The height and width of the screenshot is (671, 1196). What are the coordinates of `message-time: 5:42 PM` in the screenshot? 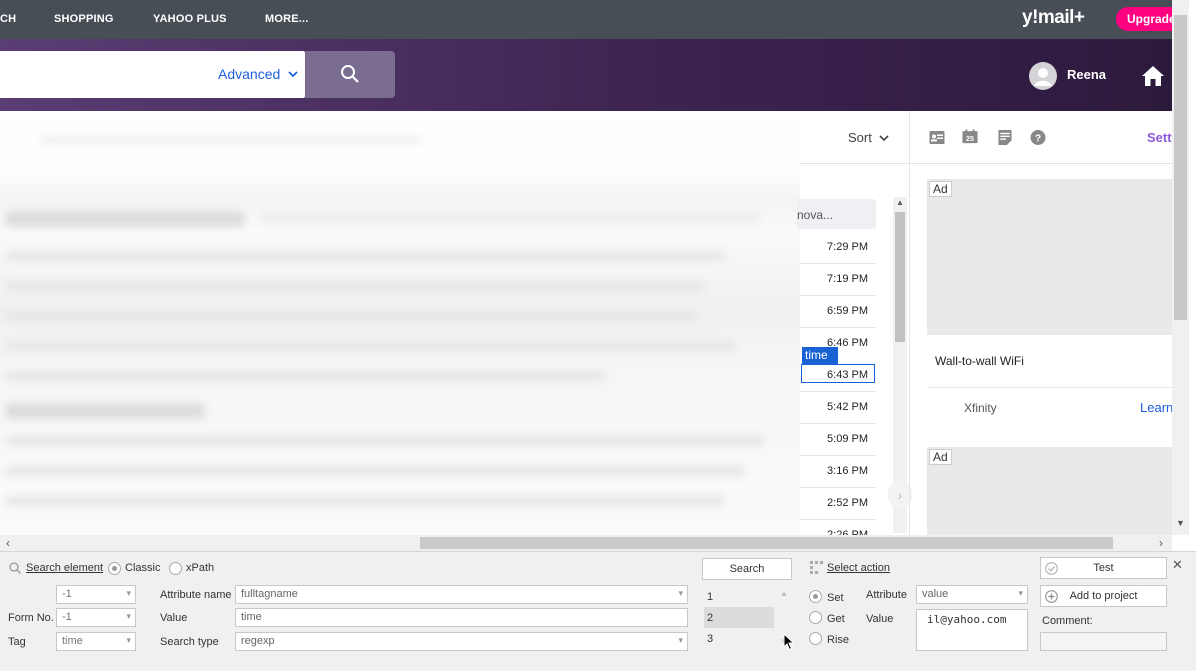 It's located at (838, 407).